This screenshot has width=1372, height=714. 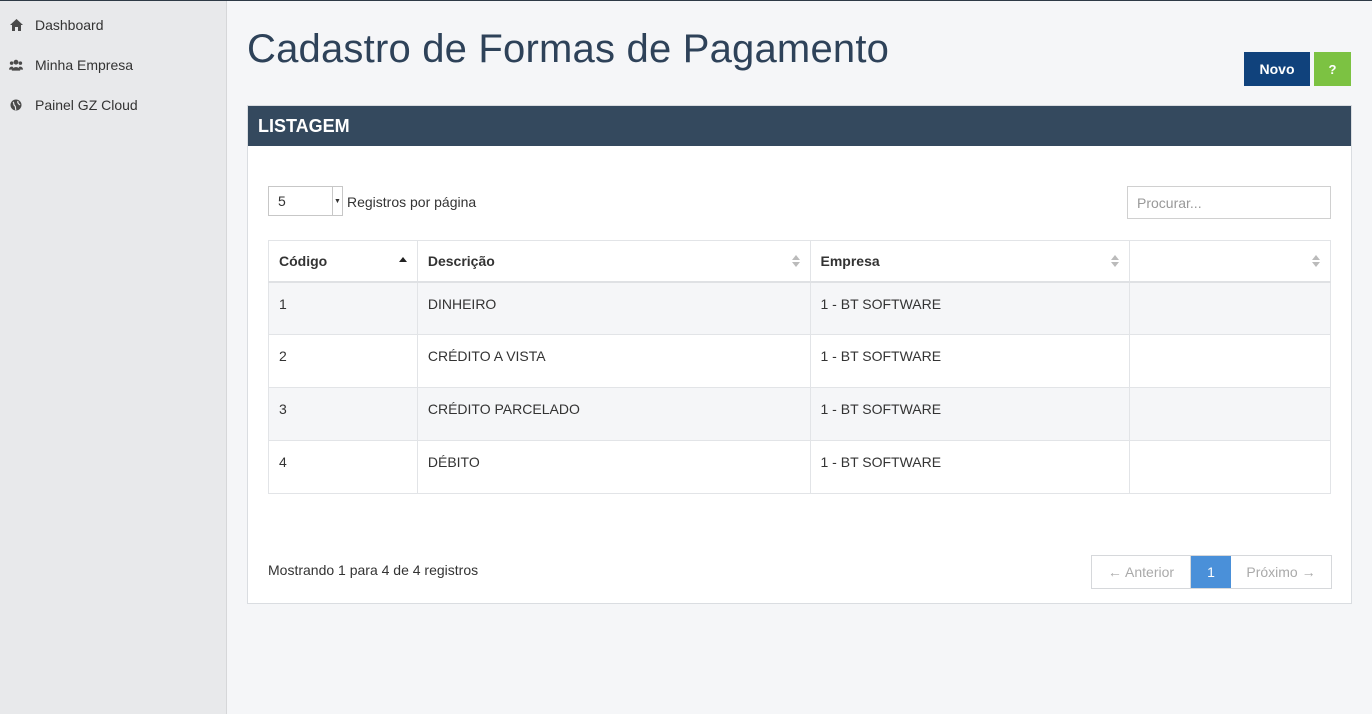 What do you see at coordinates (343, 467) in the screenshot?
I see `cell-codigo: 4` at bounding box center [343, 467].